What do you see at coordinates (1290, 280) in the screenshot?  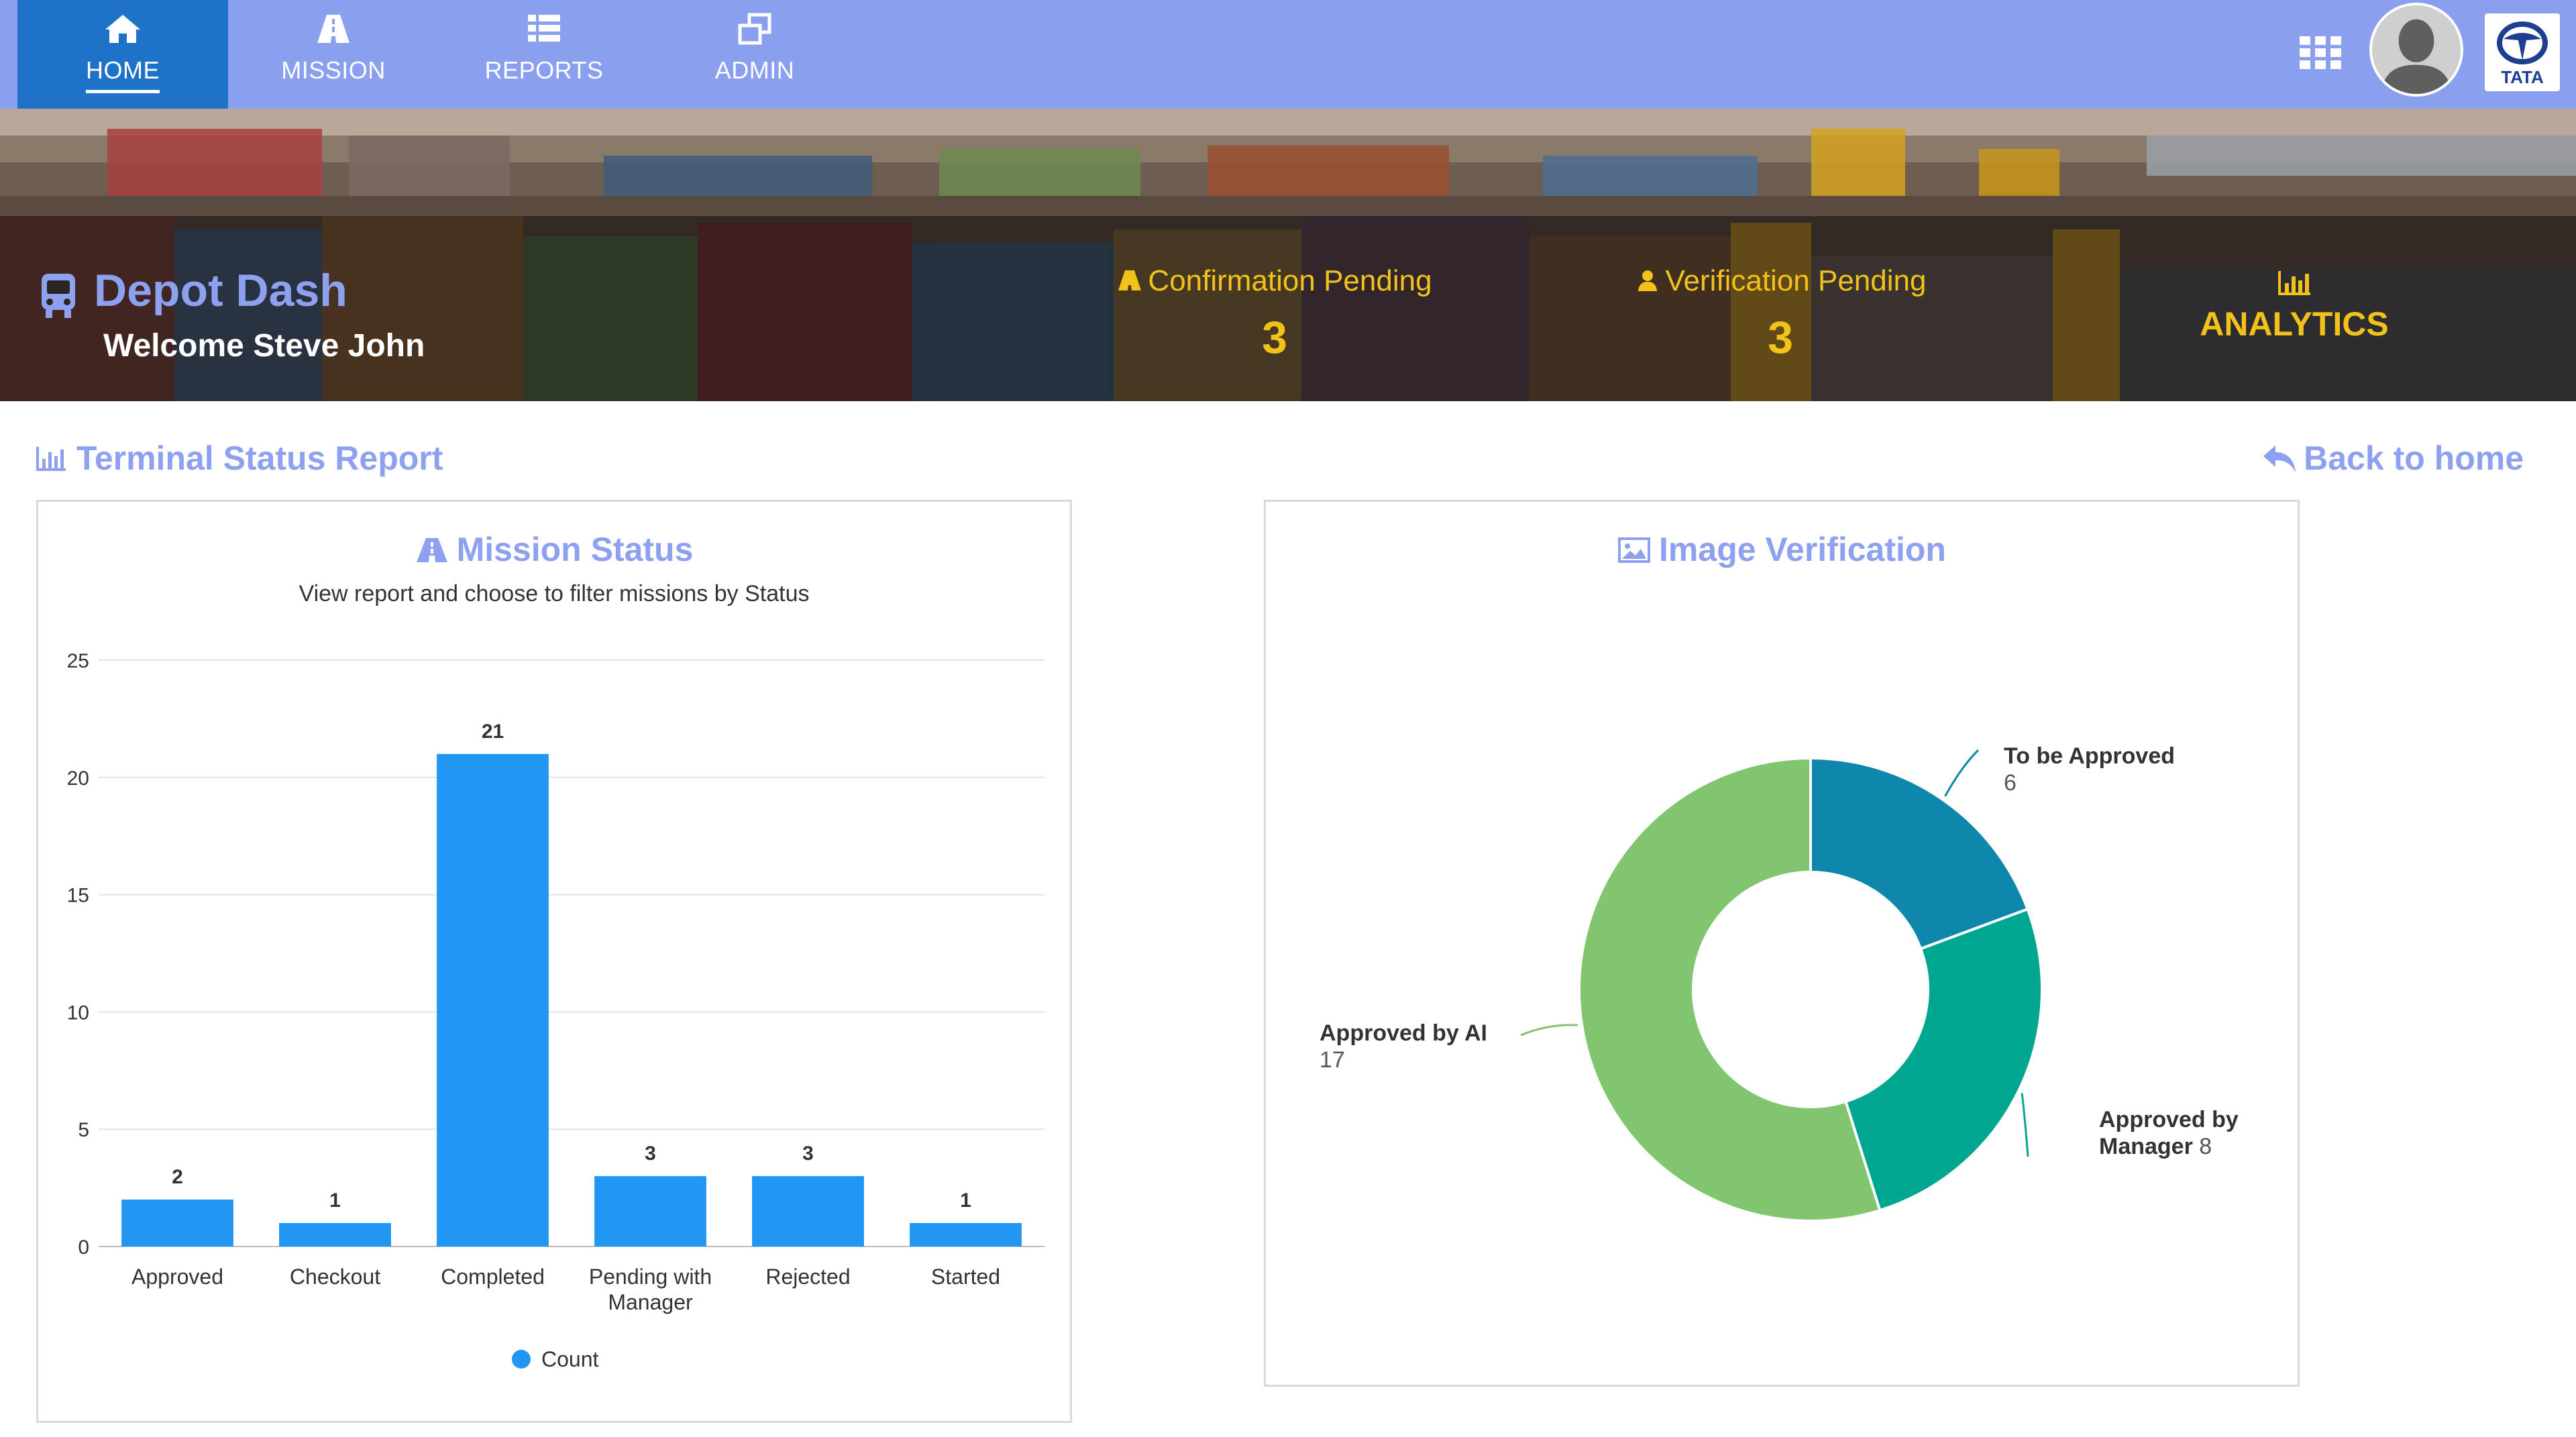 I see `confirmation-pending-label: Confirmation Pending` at bounding box center [1290, 280].